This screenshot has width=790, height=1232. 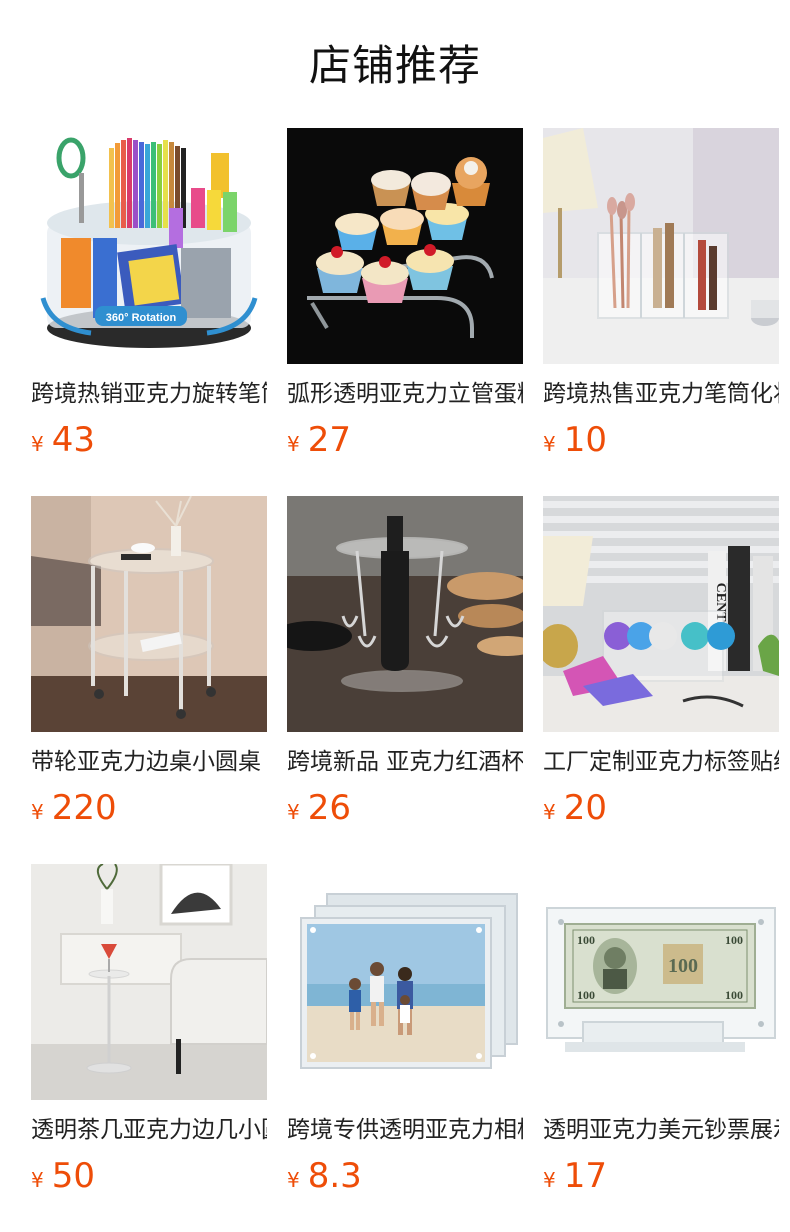 What do you see at coordinates (585, 440) in the screenshot?
I see `price-value: 10` at bounding box center [585, 440].